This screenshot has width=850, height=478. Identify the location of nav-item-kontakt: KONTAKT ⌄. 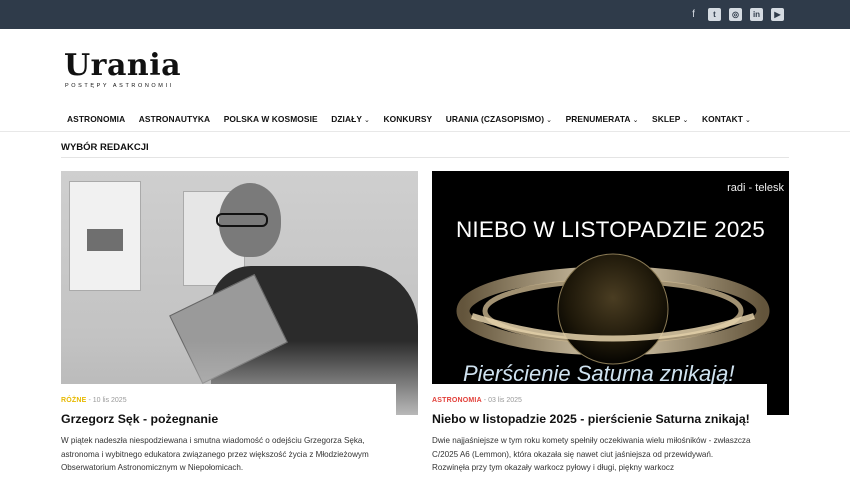
(726, 119).